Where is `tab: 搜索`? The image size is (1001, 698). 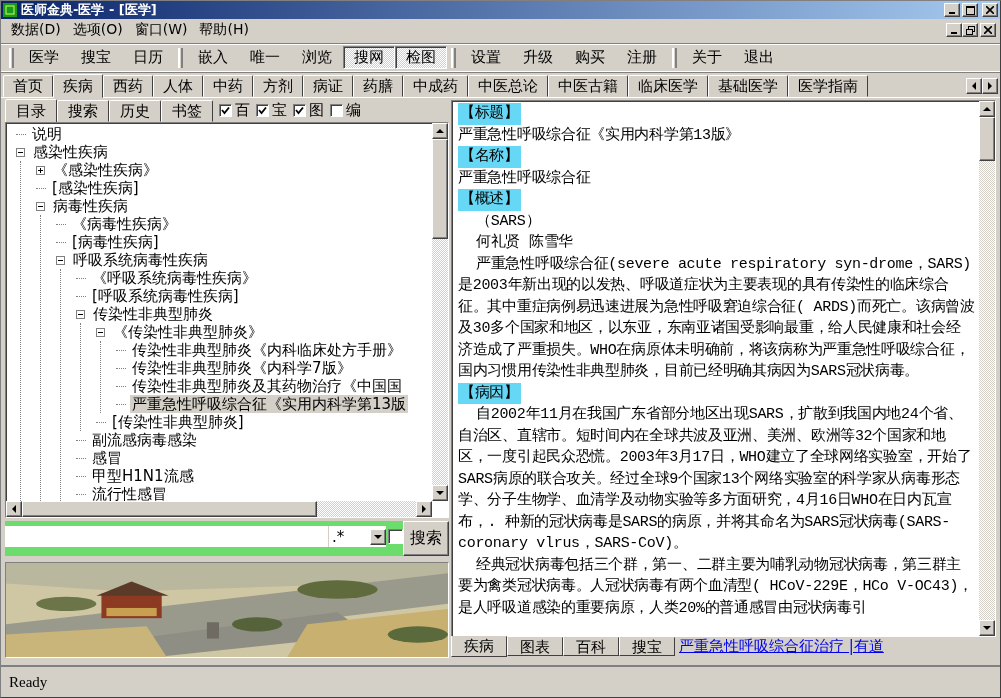 tab: 搜索 is located at coordinates (83, 111).